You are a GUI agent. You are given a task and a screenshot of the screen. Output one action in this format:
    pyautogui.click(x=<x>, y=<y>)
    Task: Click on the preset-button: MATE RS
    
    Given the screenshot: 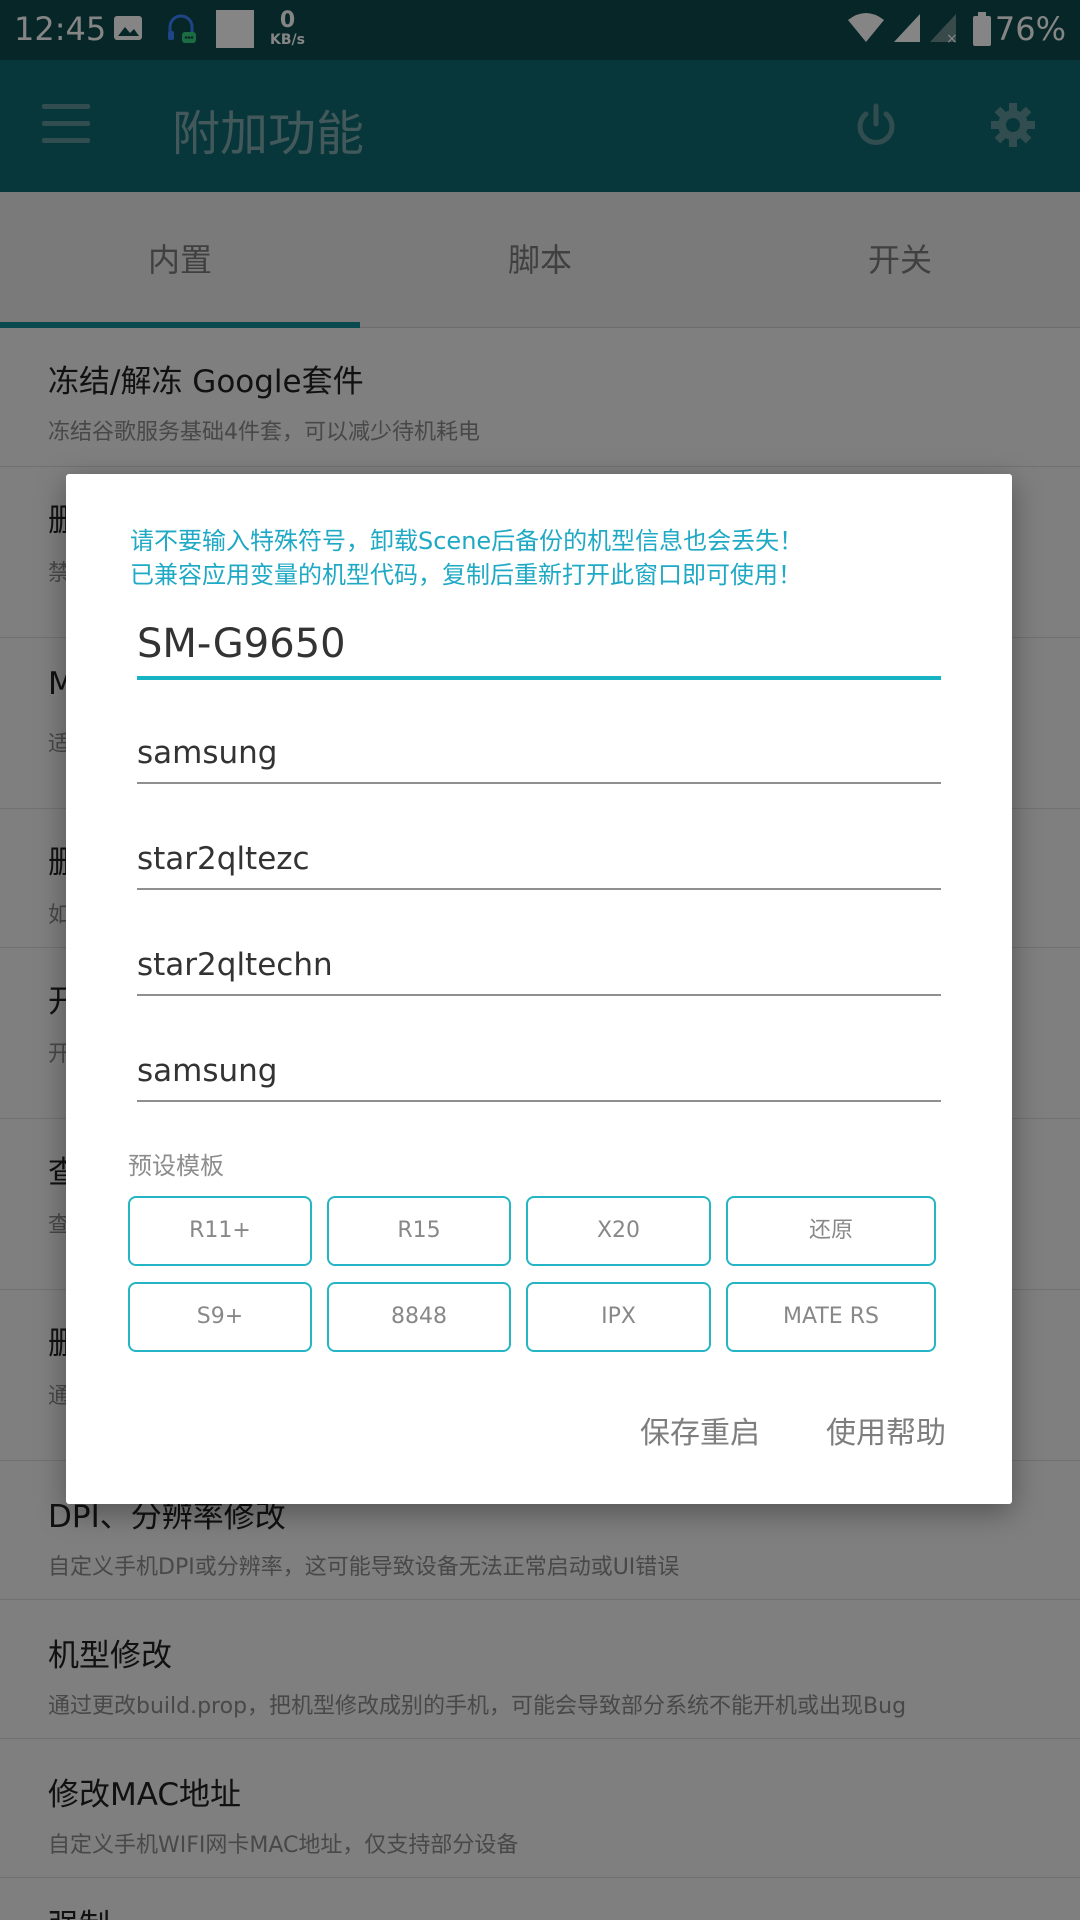 What is the action you would take?
    pyautogui.click(x=831, y=1317)
    